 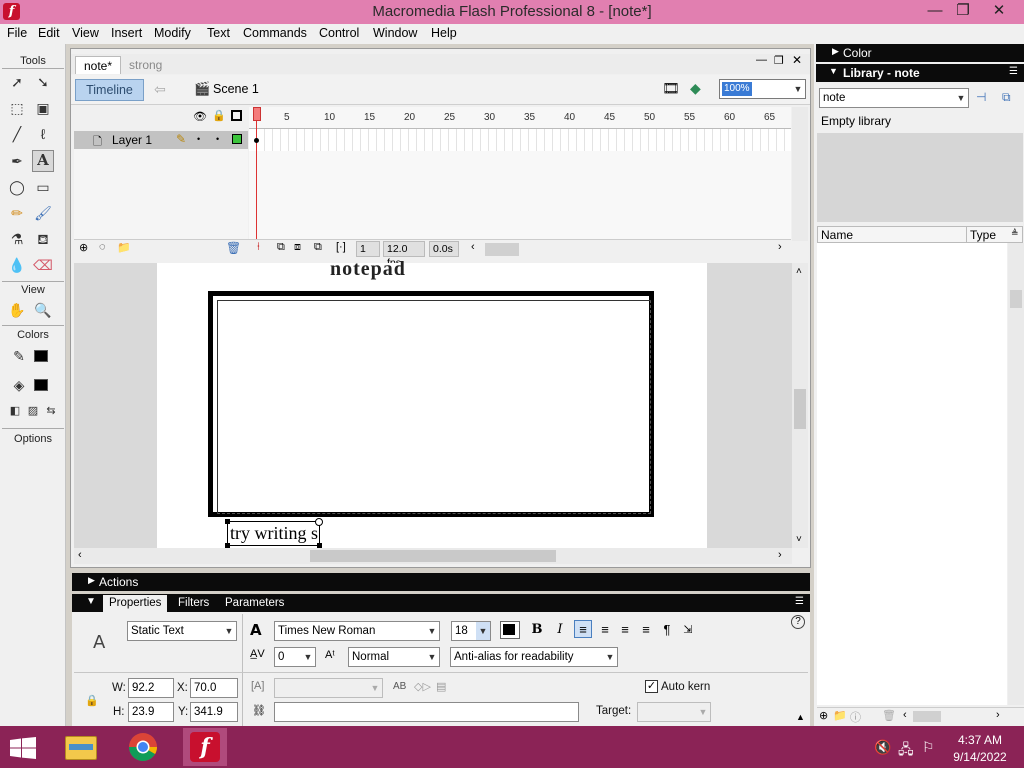 What do you see at coordinates (625, 630) in the screenshot?
I see `align-right-button: ≡` at bounding box center [625, 630].